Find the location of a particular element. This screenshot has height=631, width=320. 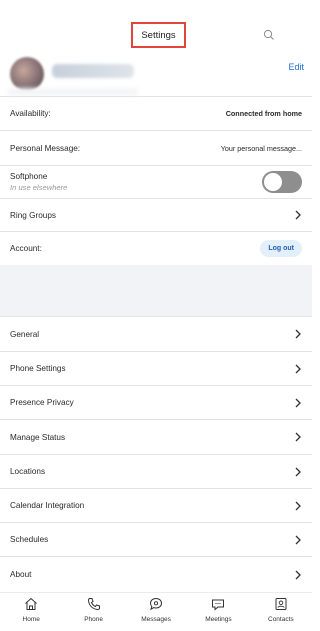

softphone-label: Softphone is located at coordinates (29, 176).